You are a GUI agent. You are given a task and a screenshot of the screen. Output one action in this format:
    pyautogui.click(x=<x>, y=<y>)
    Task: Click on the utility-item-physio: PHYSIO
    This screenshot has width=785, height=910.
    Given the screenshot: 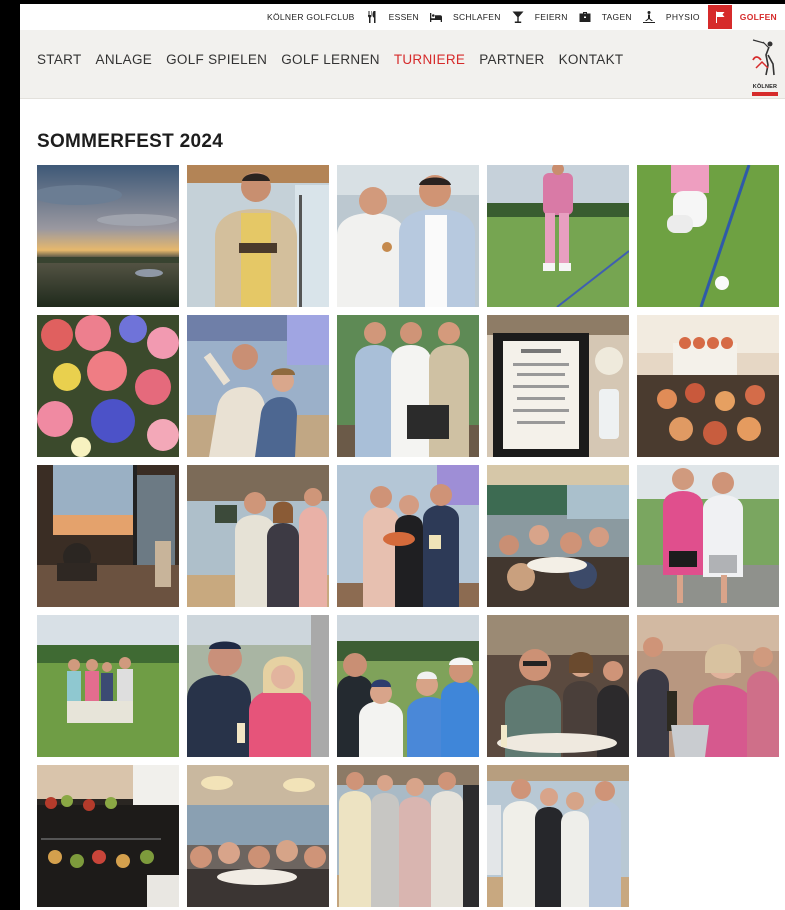 What is the action you would take?
    pyautogui.click(x=674, y=17)
    